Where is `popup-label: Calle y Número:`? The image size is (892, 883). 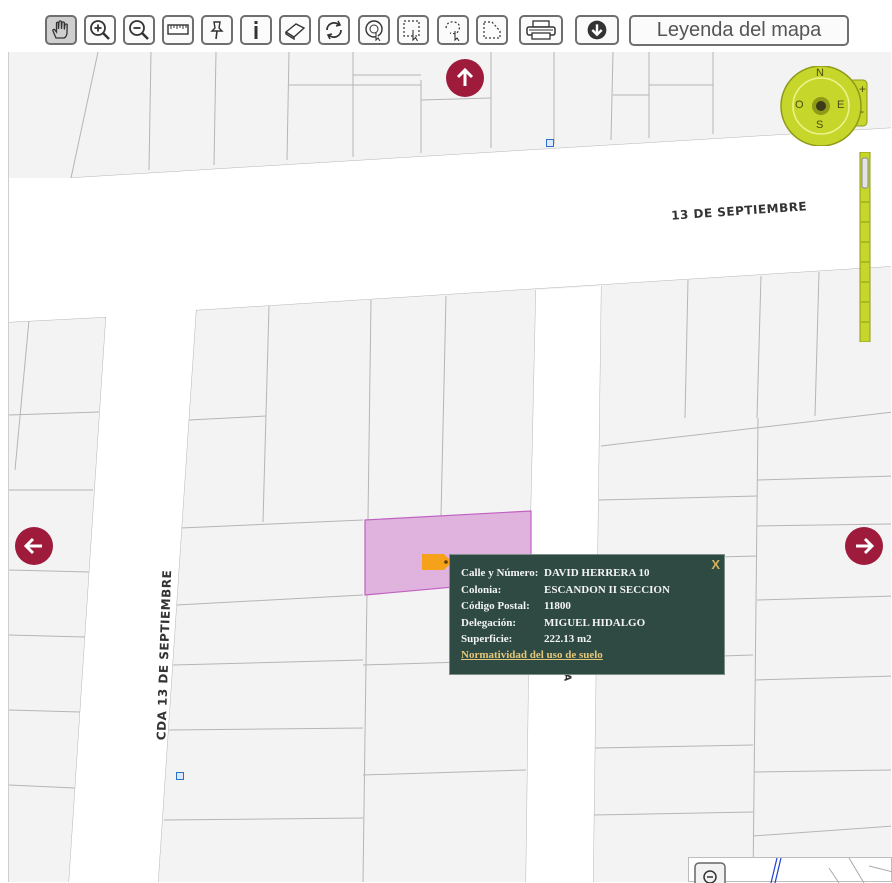 popup-label: Calle y Número: is located at coordinates (500, 573).